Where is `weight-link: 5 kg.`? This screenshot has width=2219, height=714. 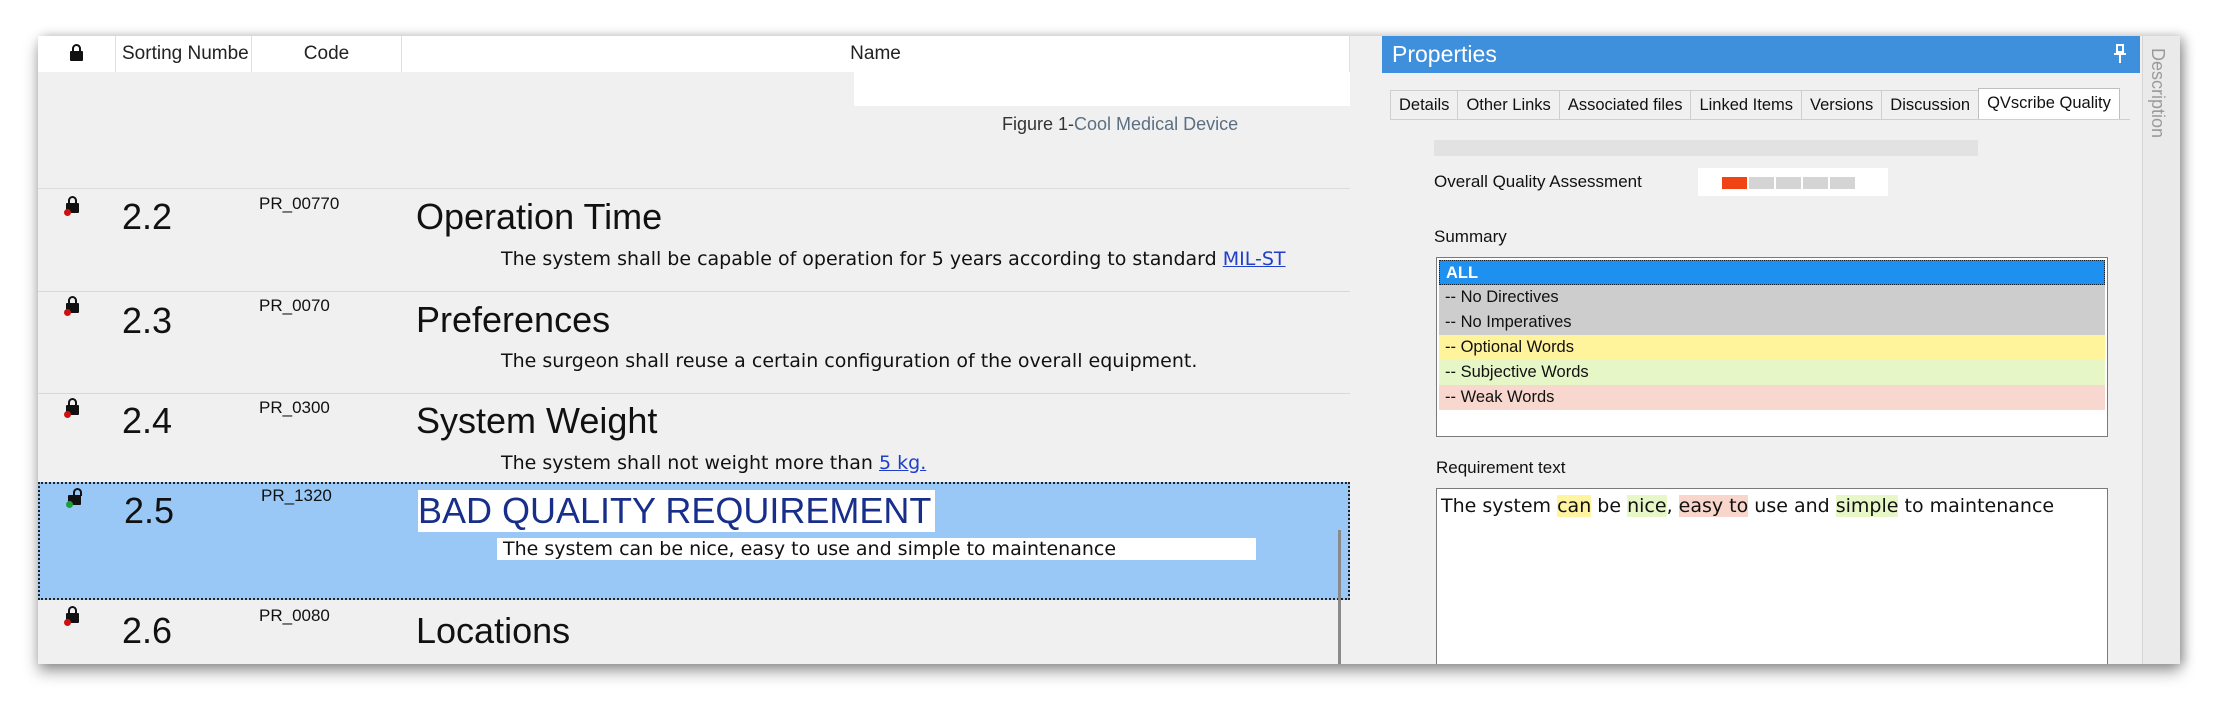 weight-link: 5 kg. is located at coordinates (902, 463).